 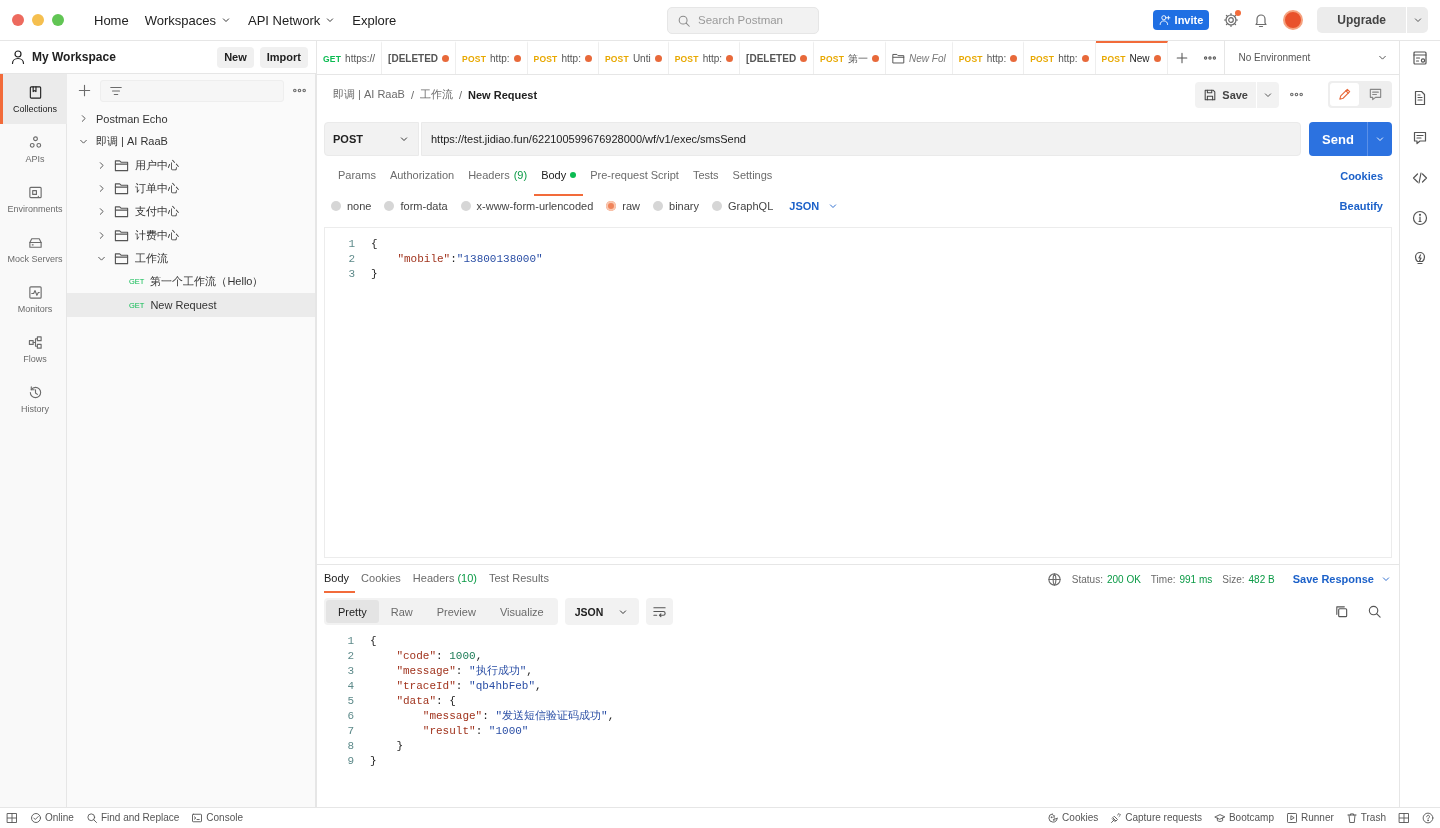 I want to click on sidebar-tab: Flows, so click(x=33, y=349).